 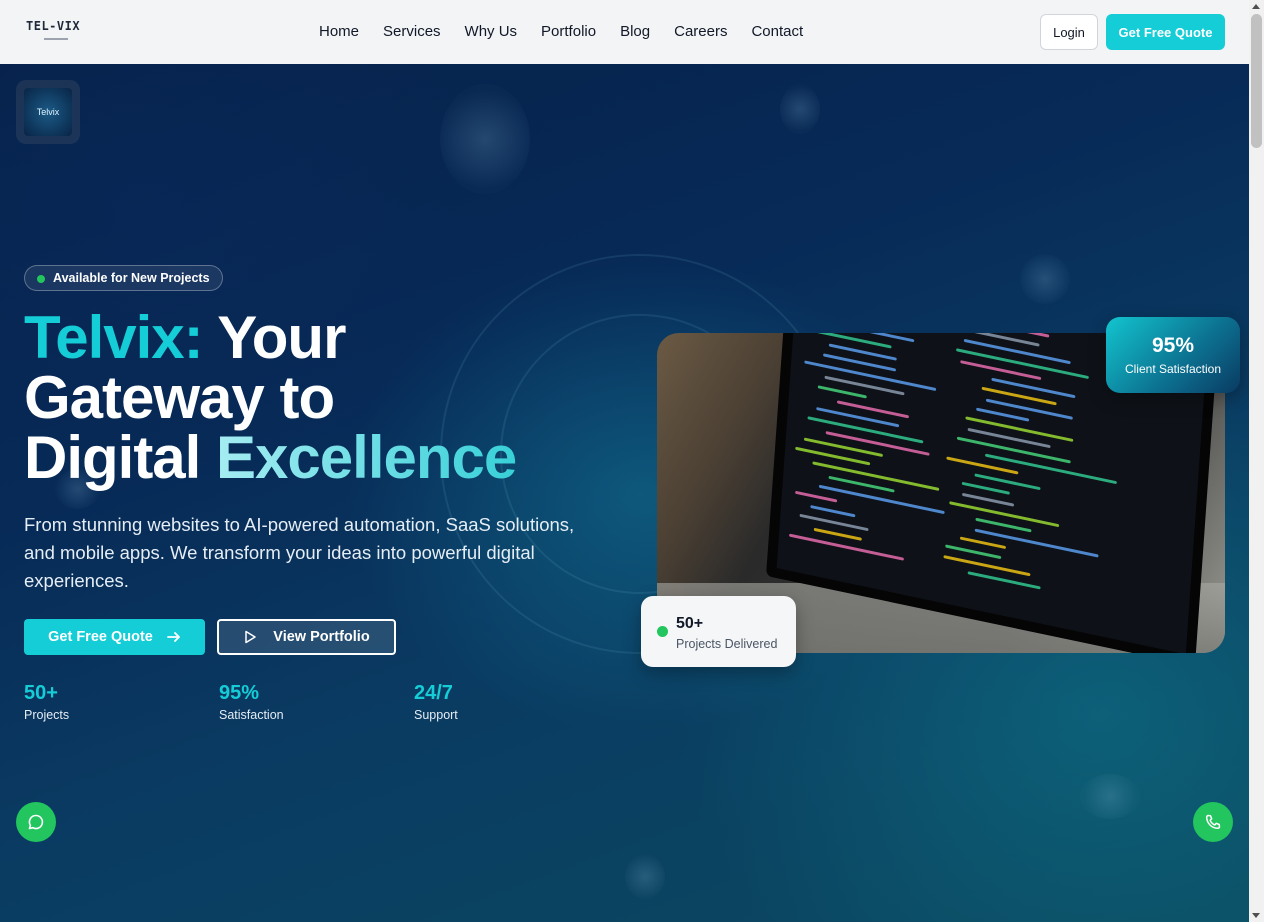 What do you see at coordinates (1256, 6) in the screenshot?
I see `scroll-up-arrow-icon` at bounding box center [1256, 6].